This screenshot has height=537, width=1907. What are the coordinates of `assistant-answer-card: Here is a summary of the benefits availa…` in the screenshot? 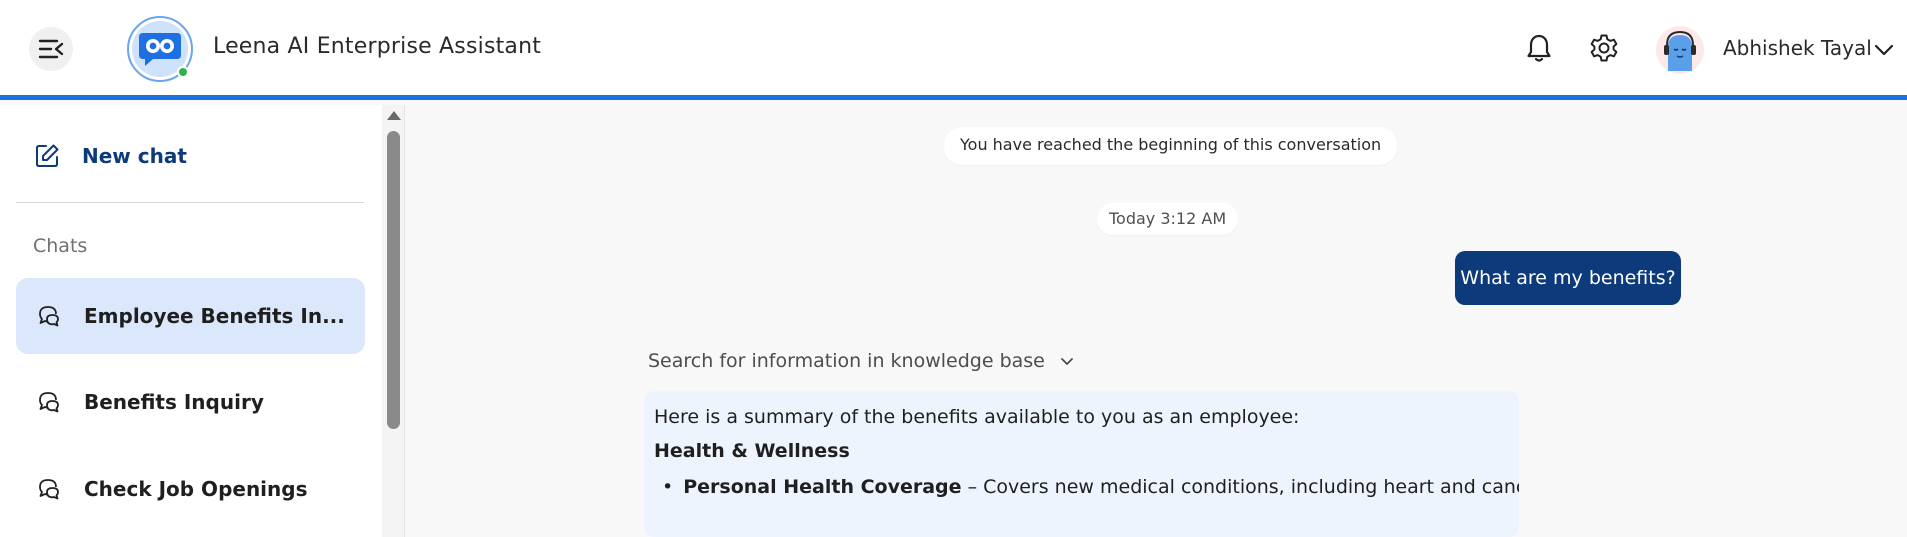 It's located at (1081, 464).